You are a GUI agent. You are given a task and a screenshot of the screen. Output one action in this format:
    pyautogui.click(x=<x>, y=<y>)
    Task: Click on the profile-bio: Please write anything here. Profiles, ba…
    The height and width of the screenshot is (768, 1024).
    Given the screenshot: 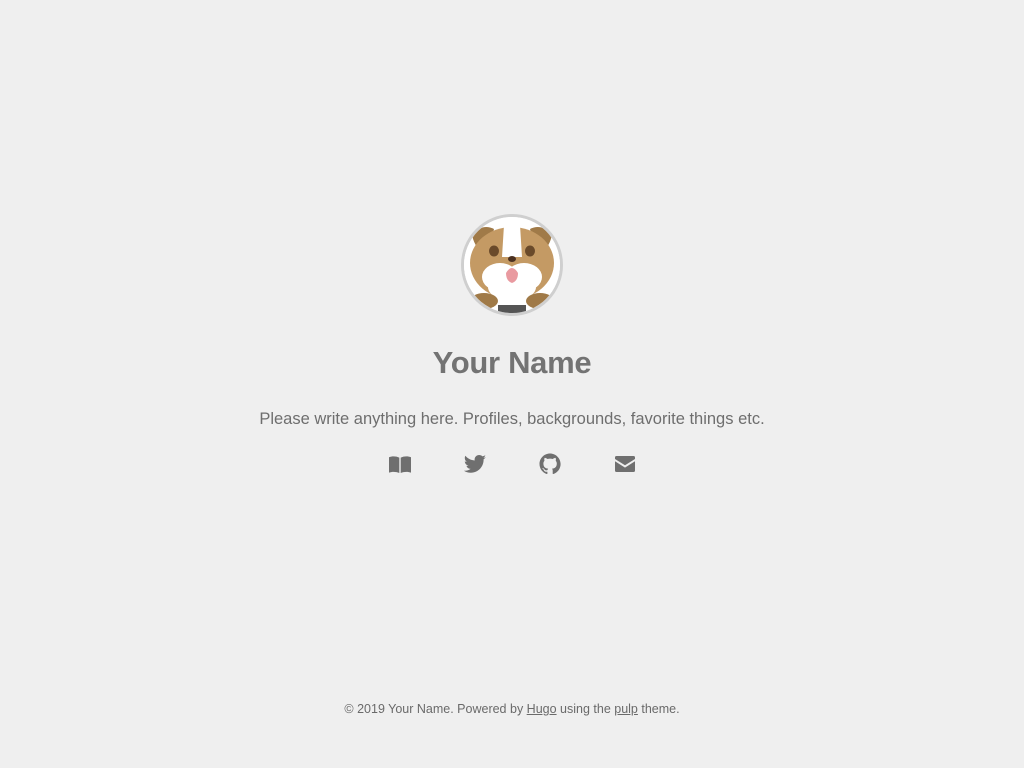 What is the action you would take?
    pyautogui.click(x=512, y=419)
    